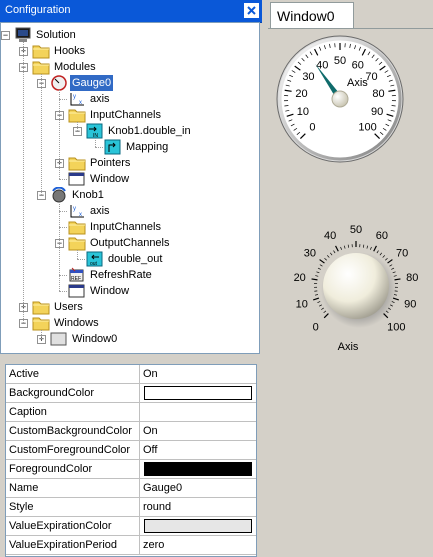  What do you see at coordinates (153, 545) in the screenshot?
I see `property-value: zero` at bounding box center [153, 545].